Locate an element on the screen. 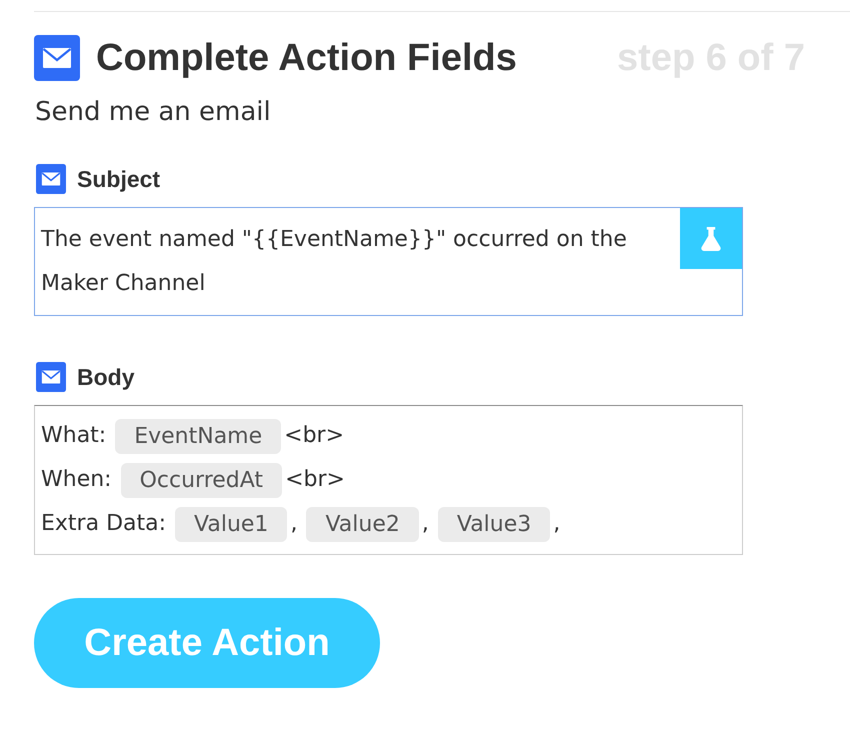 The image size is (850, 753). field-label: Subject is located at coordinates (118, 179).